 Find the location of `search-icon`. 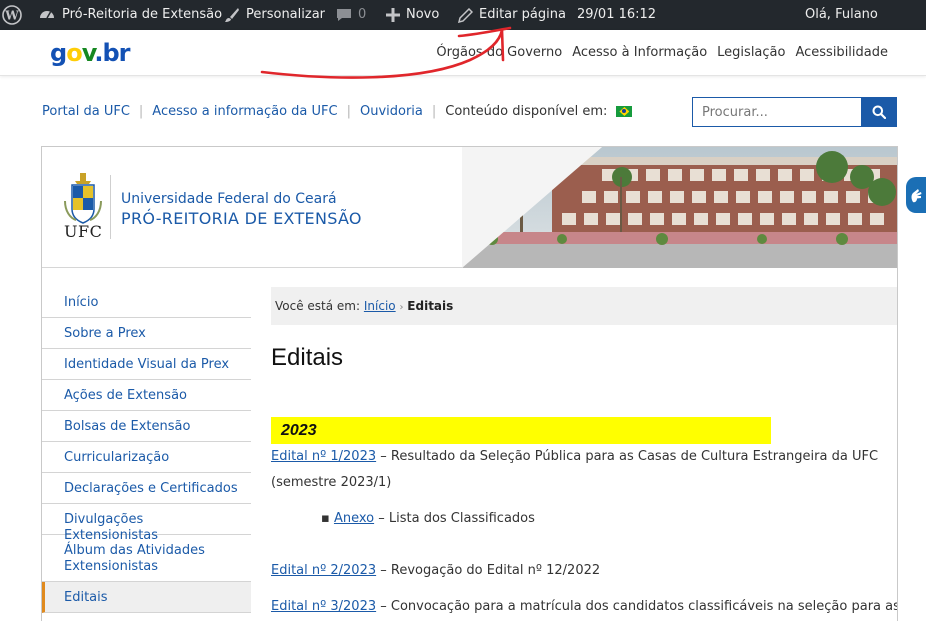

search-icon is located at coordinates (879, 112).